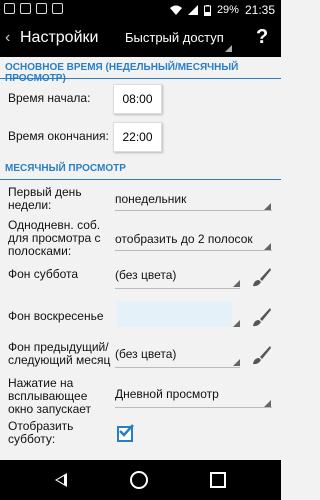 Image resolution: width=320 pixels, height=500 pixels. Describe the element at coordinates (175, 10) in the screenshot. I see `wifi-icon` at that location.